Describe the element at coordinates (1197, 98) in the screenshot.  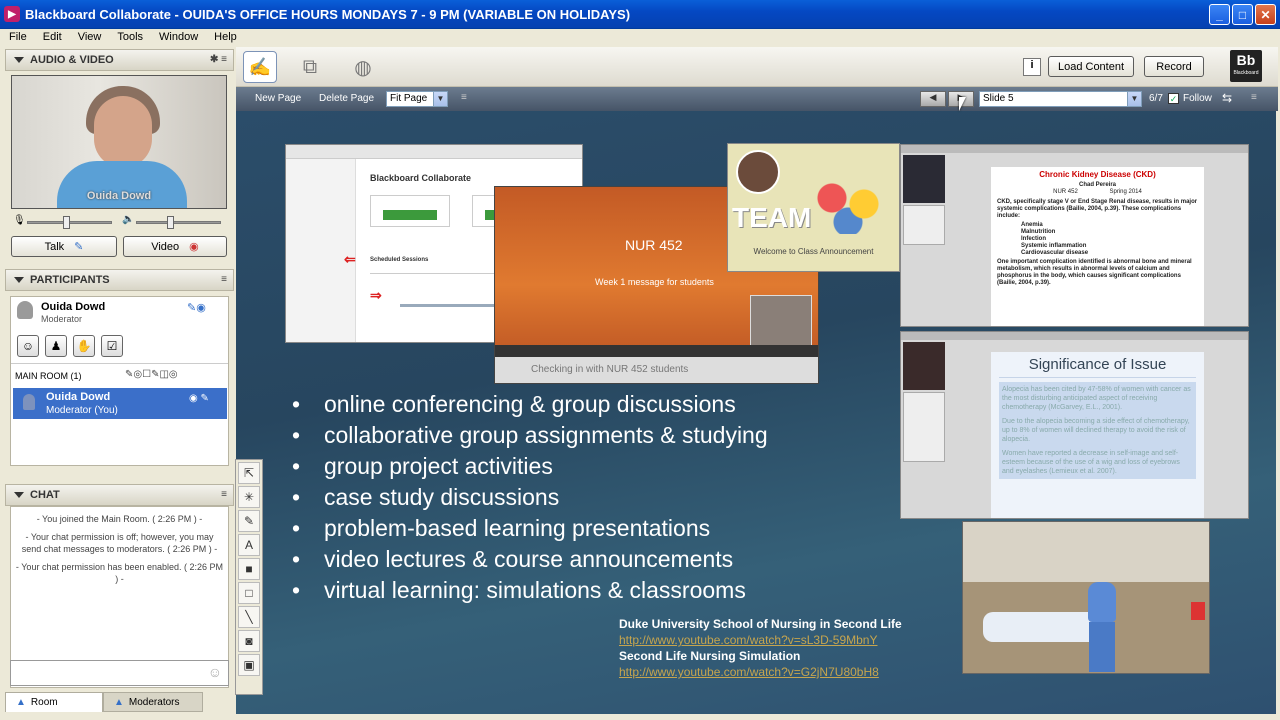
I see `follow-label: Follow` at that location.